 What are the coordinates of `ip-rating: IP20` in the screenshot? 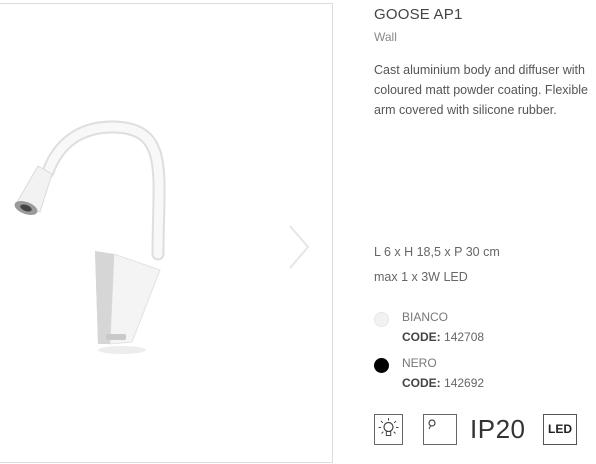 It's located at (498, 429).